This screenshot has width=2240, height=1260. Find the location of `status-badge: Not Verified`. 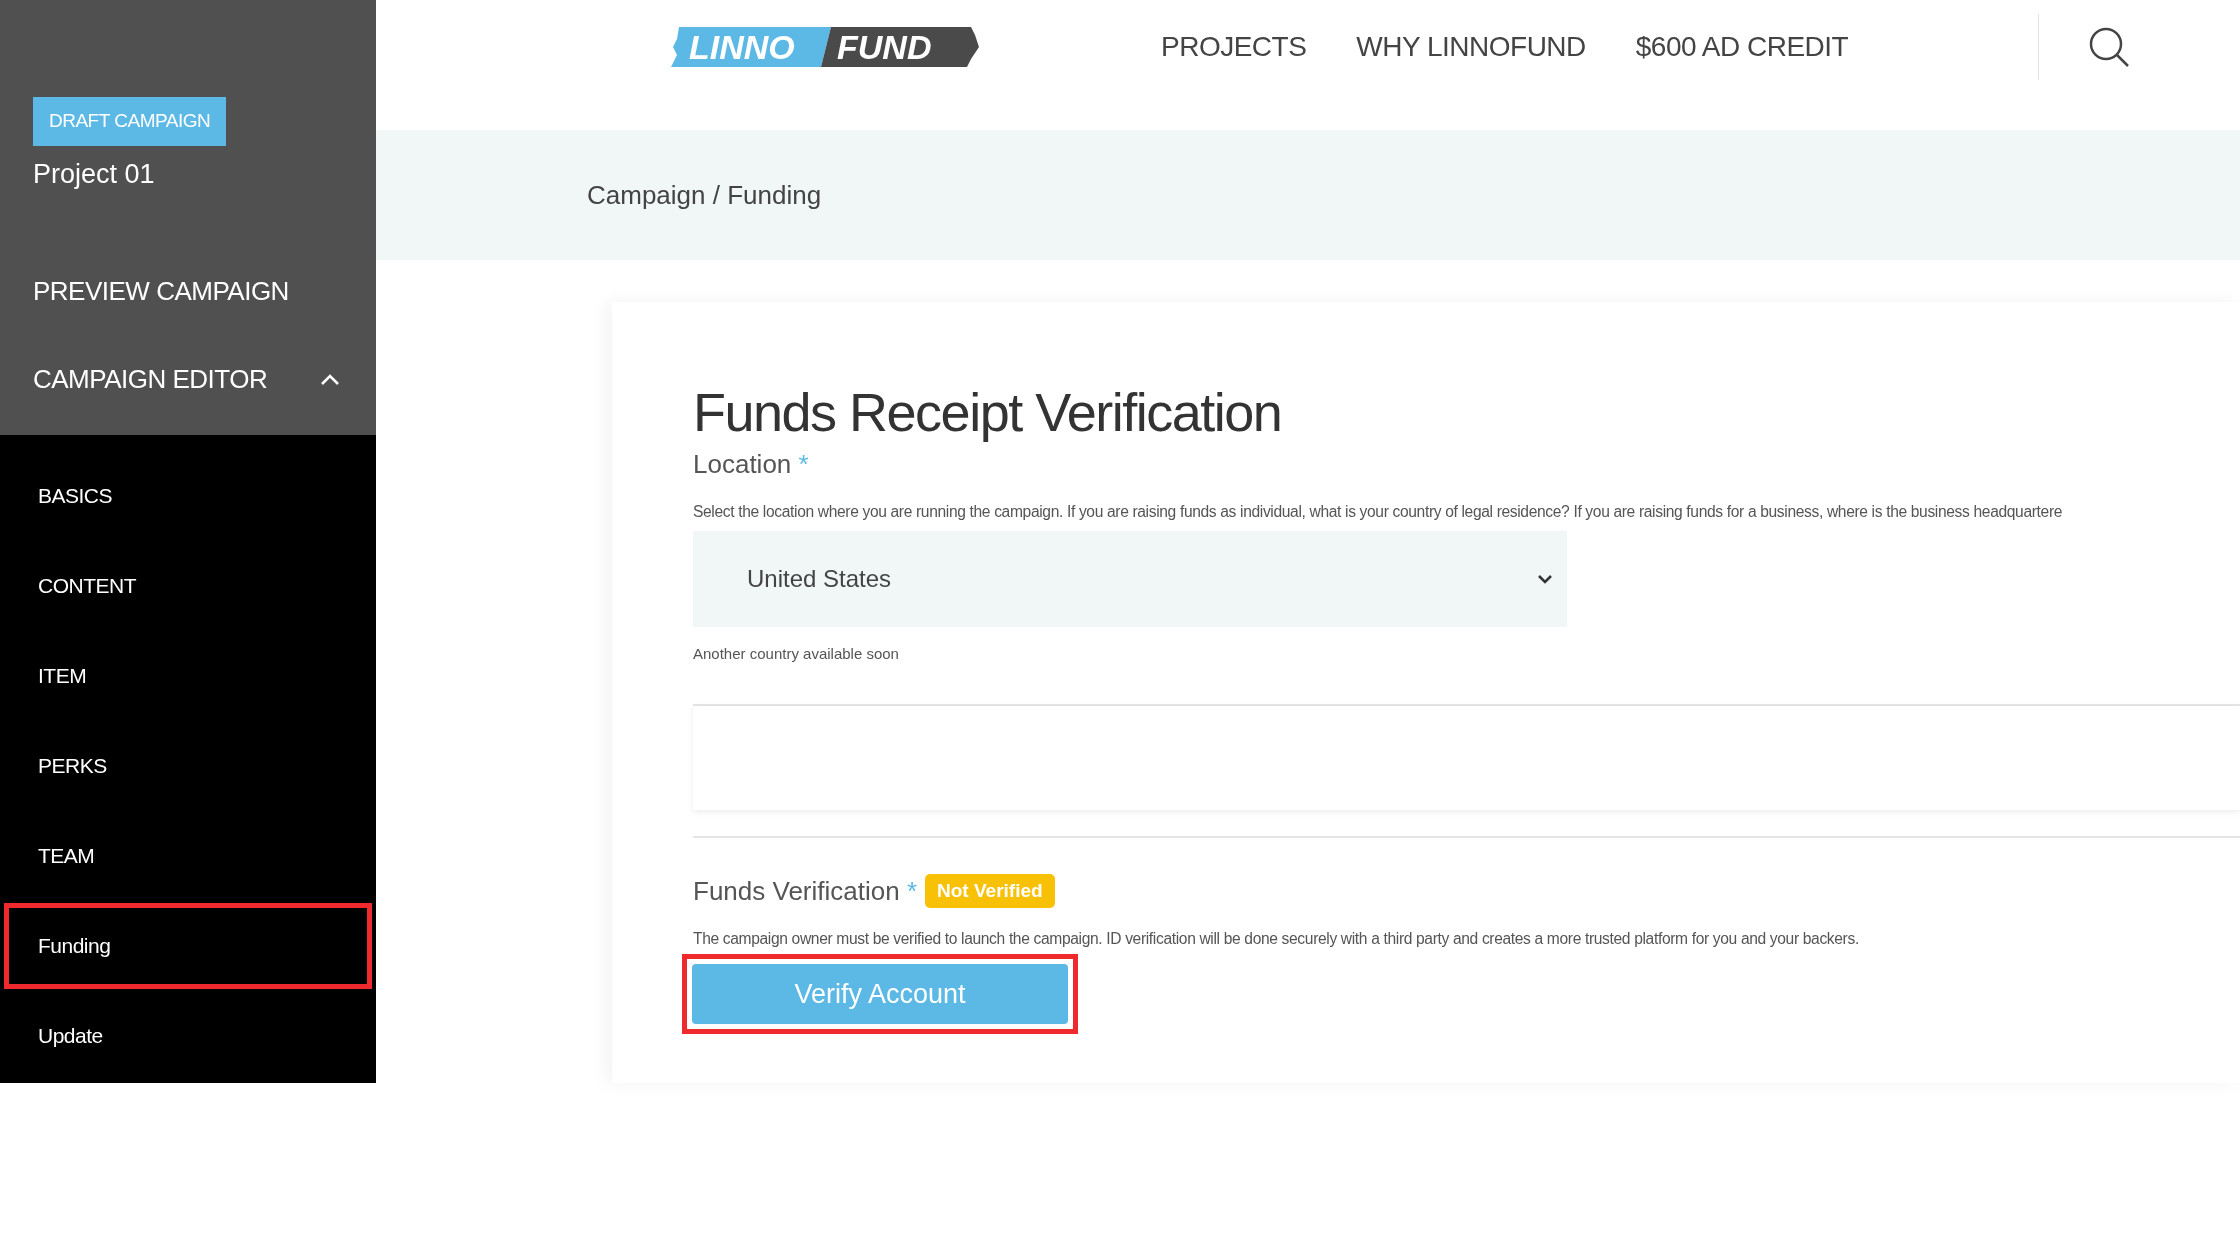

status-badge: Not Verified is located at coordinates (990, 891).